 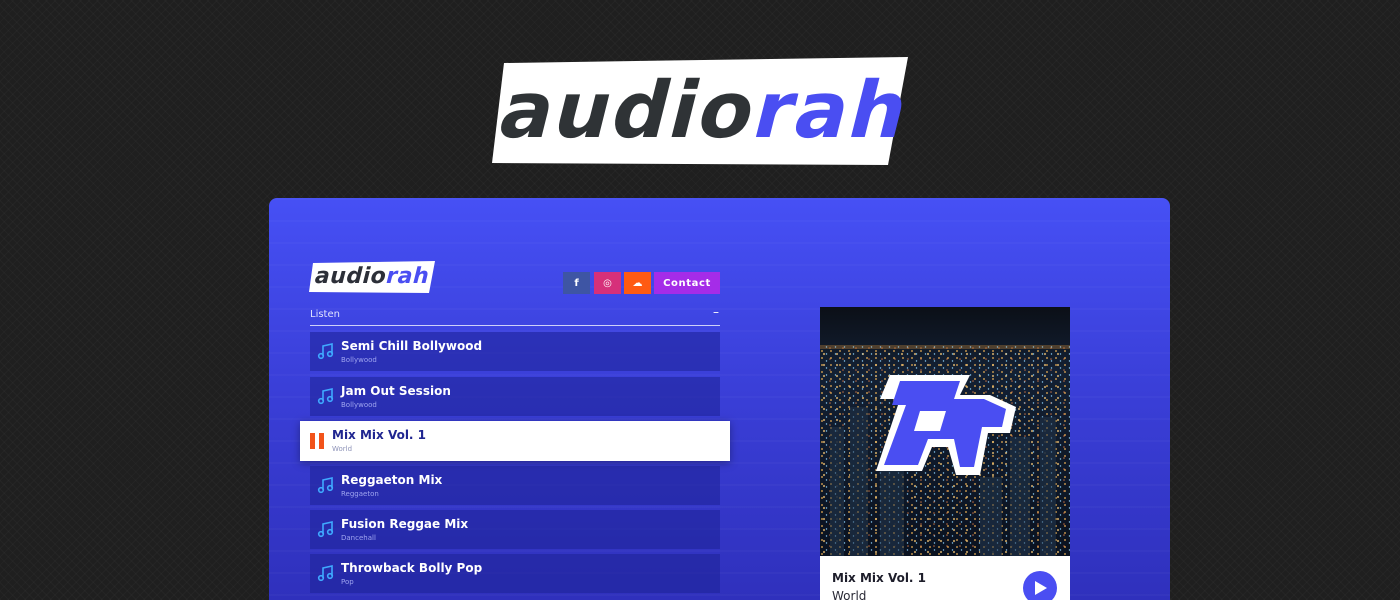 What do you see at coordinates (515, 351) in the screenshot?
I see `track-item: Semi Chill Bollywood Bollywood` at bounding box center [515, 351].